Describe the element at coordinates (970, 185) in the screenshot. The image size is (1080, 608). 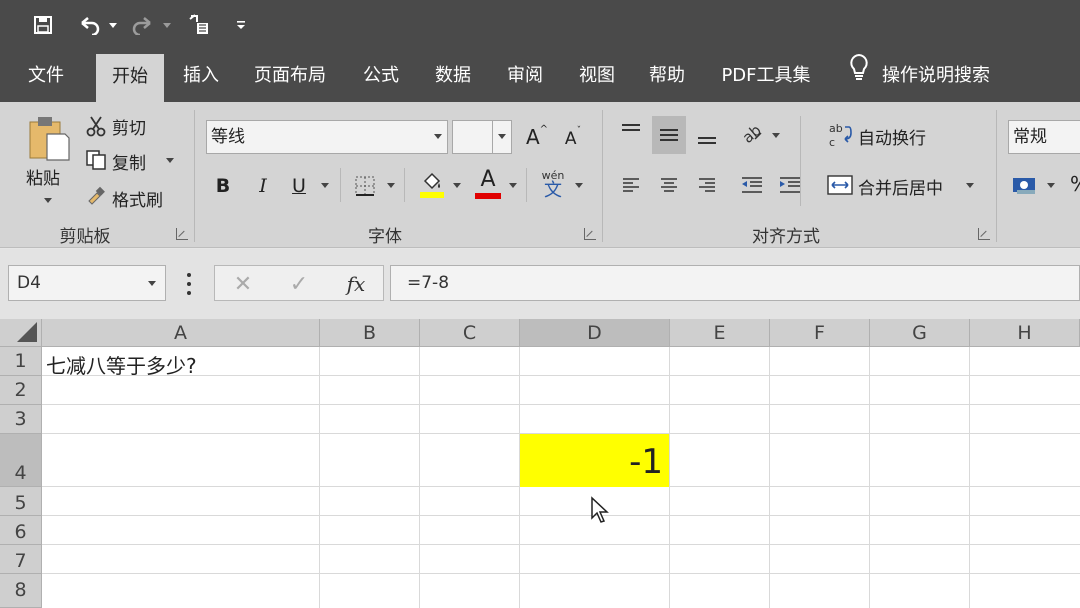
I see `merge-dropdown-icon` at that location.